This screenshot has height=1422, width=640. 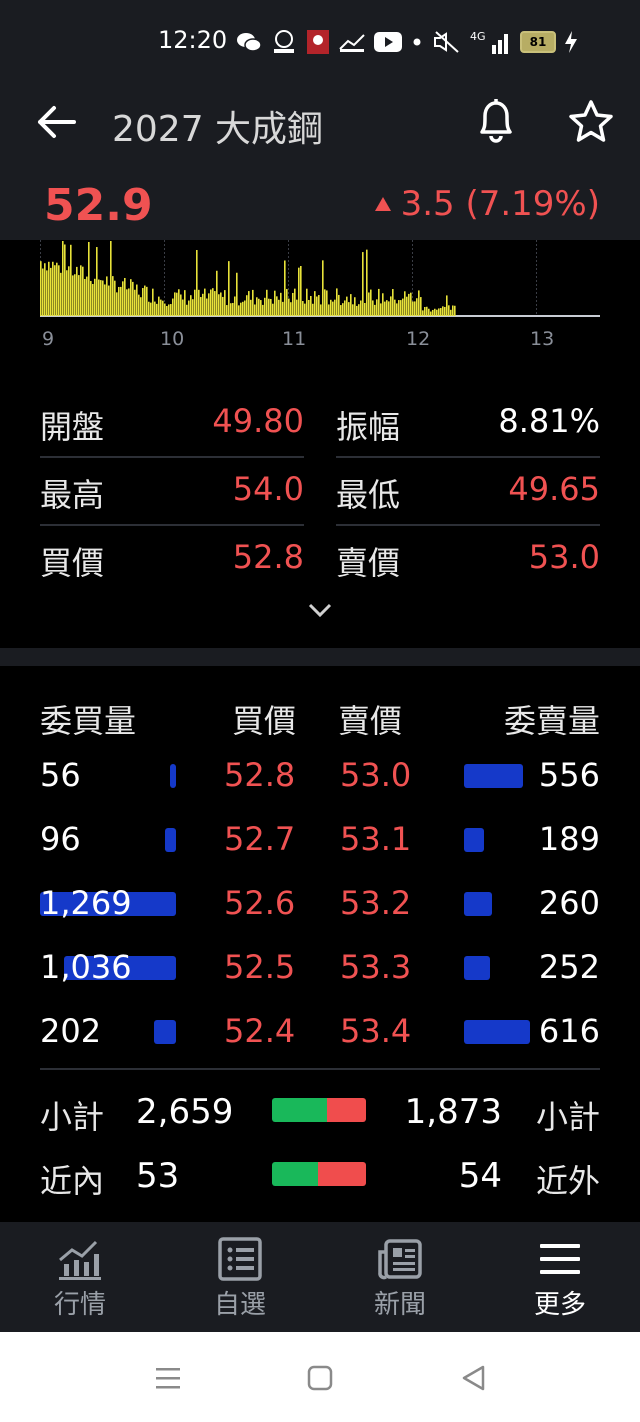 I want to click on ask-volume-bar, so click(x=474, y=840).